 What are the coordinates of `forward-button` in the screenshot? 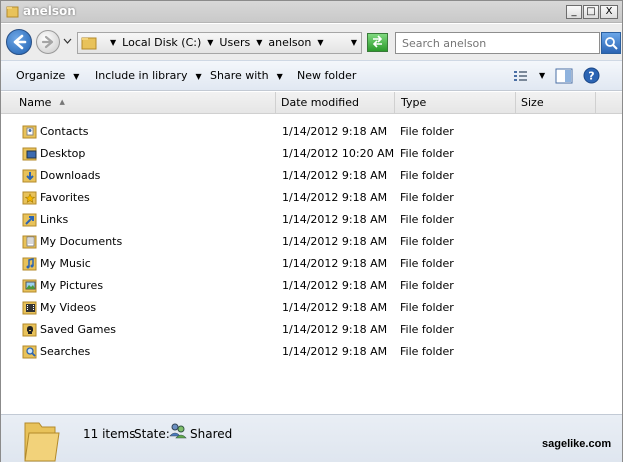 It's located at (48, 42).